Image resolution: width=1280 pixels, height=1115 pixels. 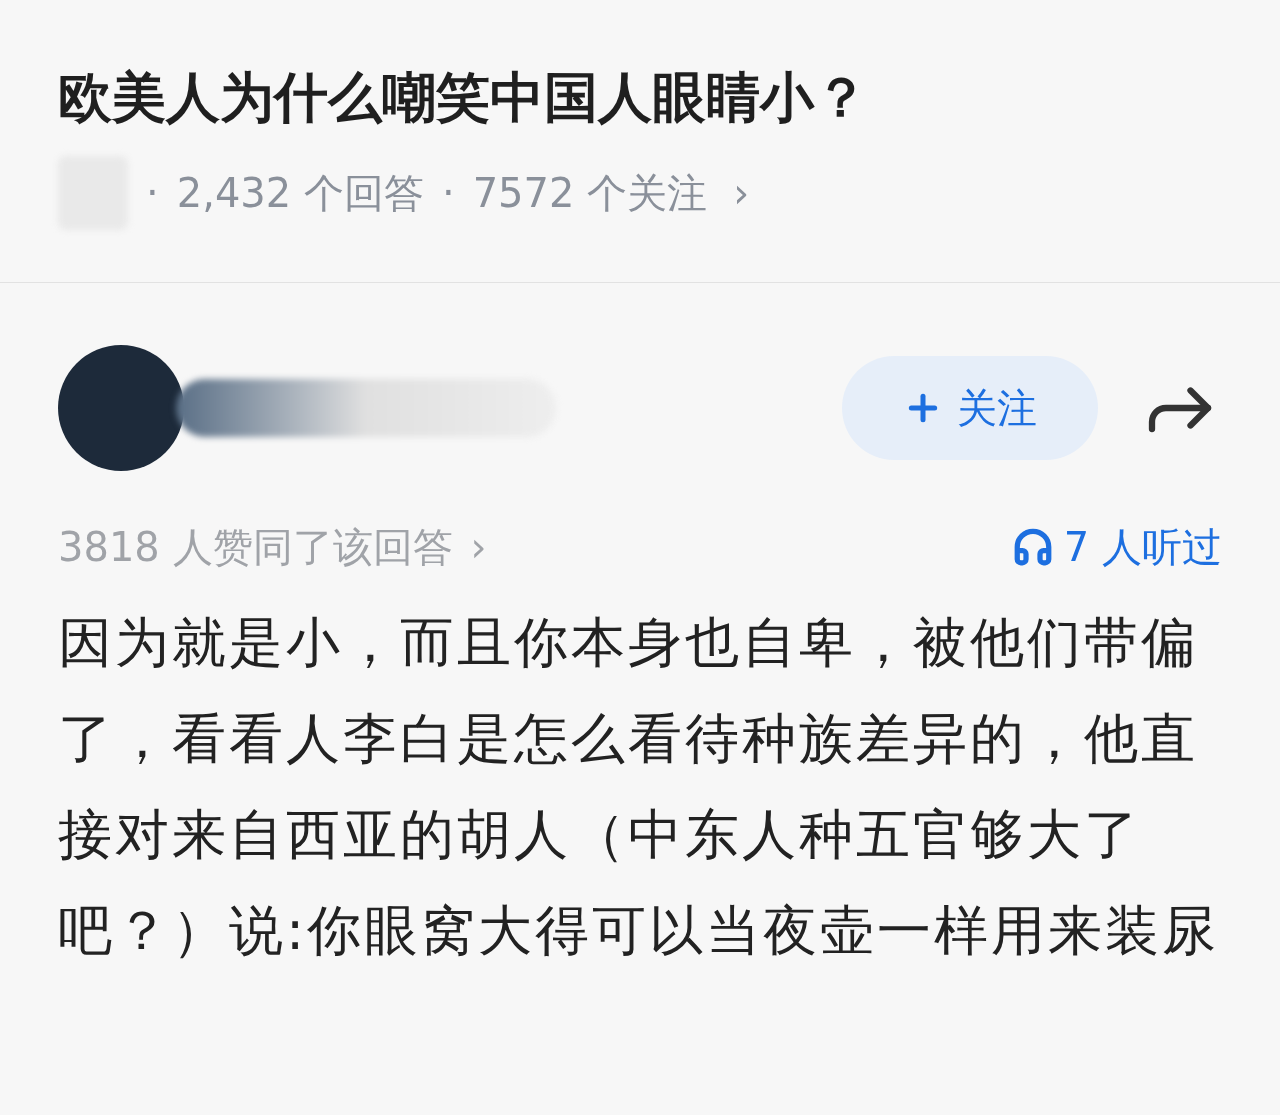 I want to click on stat-text: 2,432 个回答, so click(x=300, y=193).